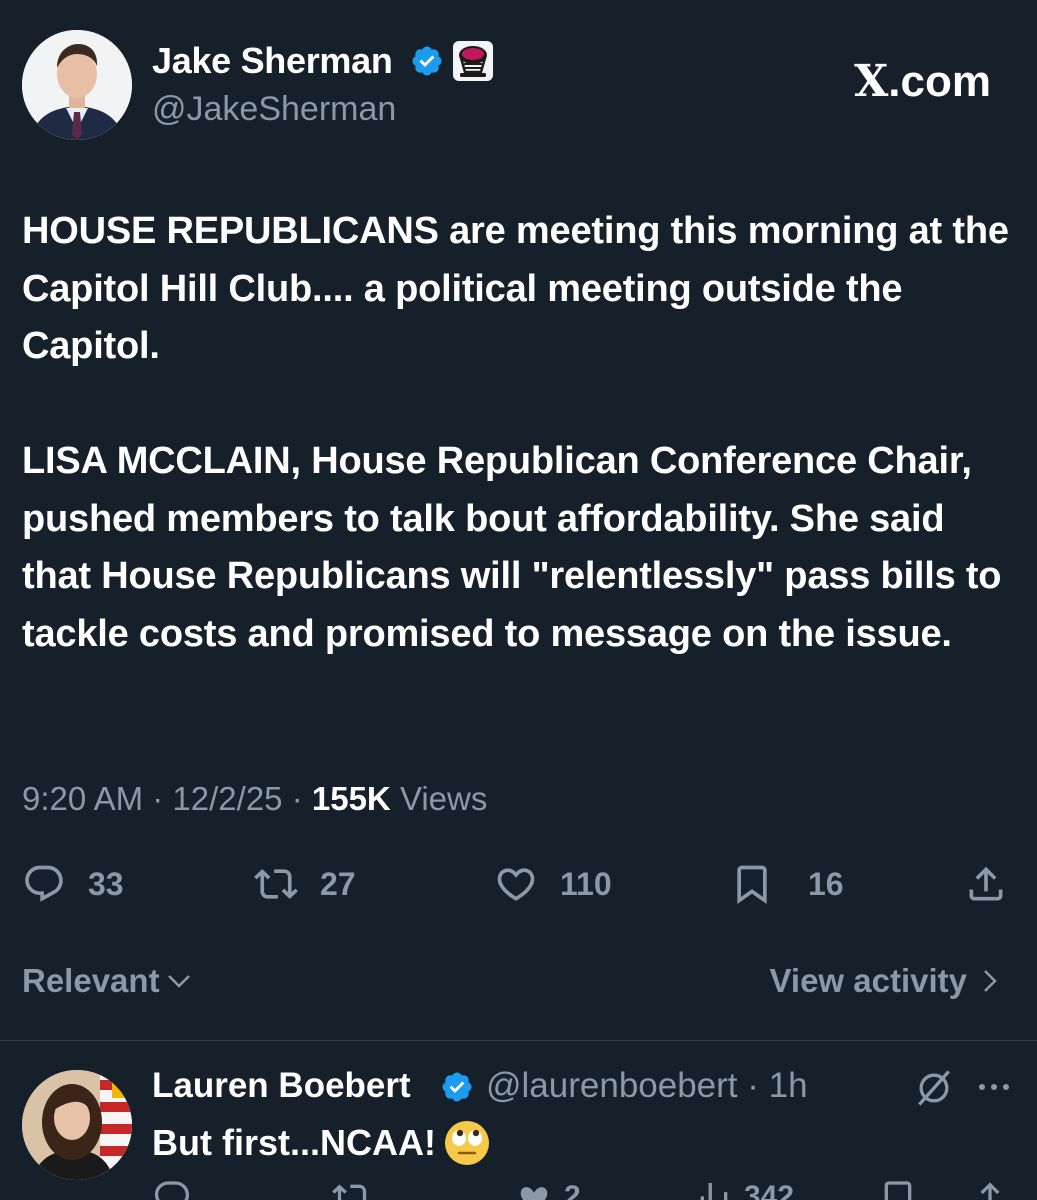  What do you see at coordinates (281, 1086) in the screenshot?
I see `reply-author-name: Lauren Boebert` at bounding box center [281, 1086].